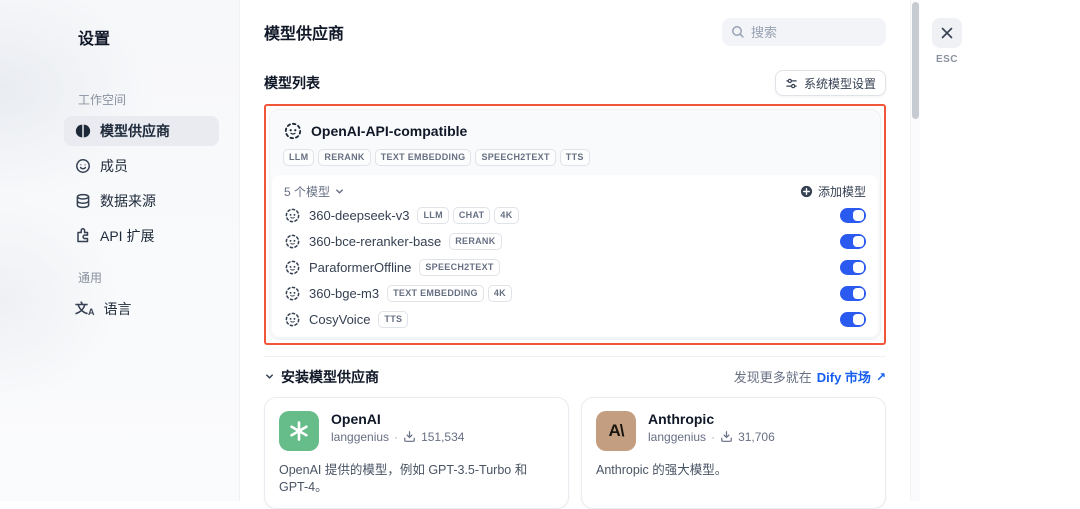 The image size is (1080, 509). Describe the element at coordinates (833, 191) in the screenshot. I see `add-model-button: 添加模型` at that location.